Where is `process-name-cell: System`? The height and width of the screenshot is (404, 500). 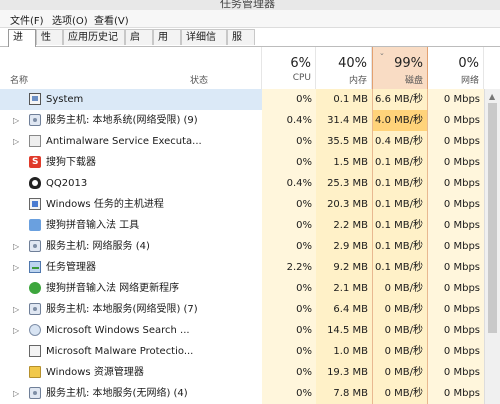 process-name-cell: System is located at coordinates (131, 99).